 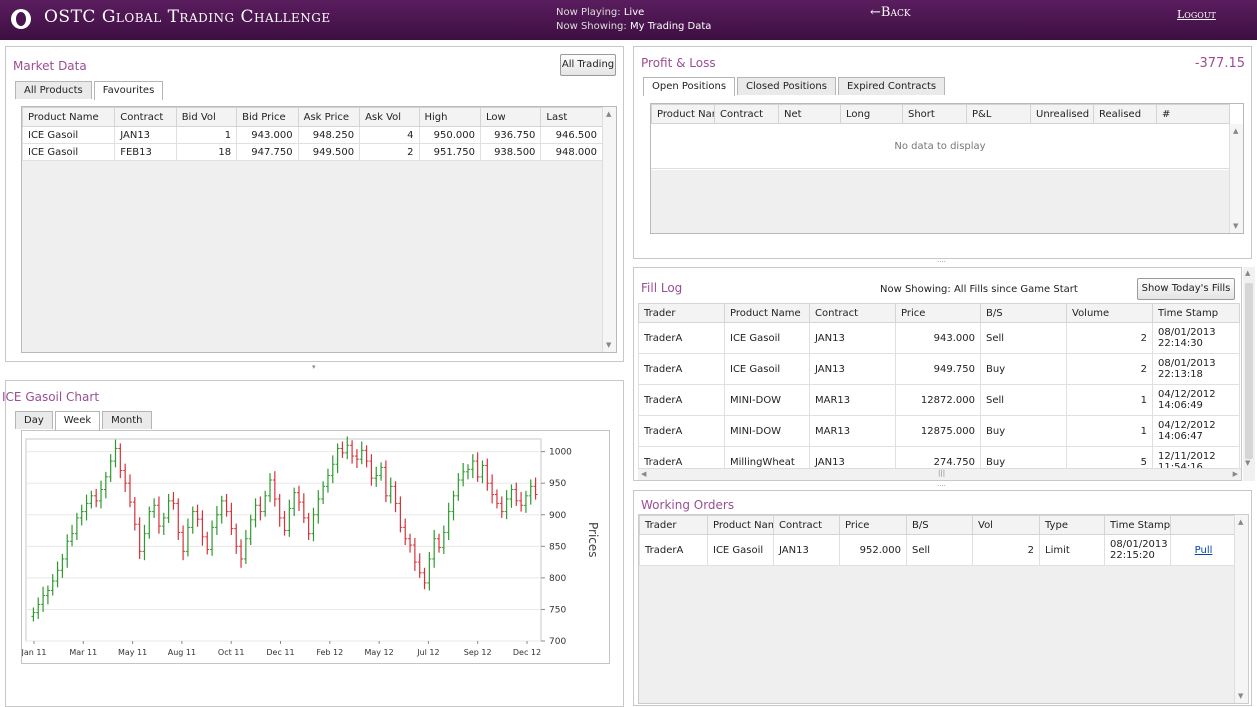 What do you see at coordinates (83, 652) in the screenshot?
I see `x-tick-label: Mar 11` at bounding box center [83, 652].